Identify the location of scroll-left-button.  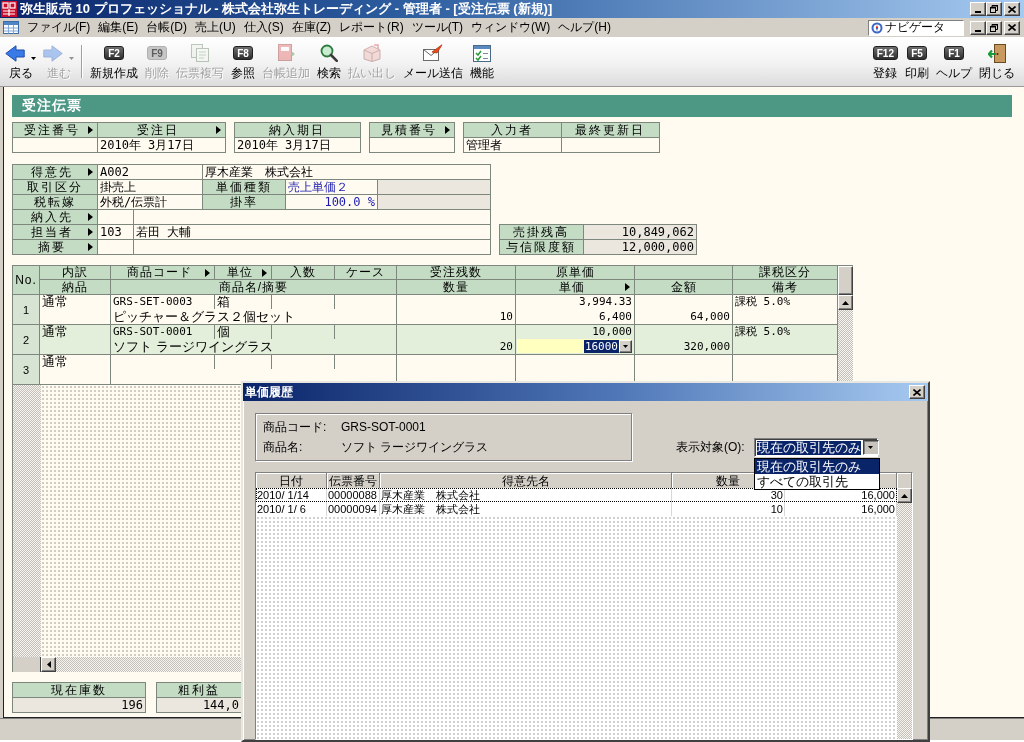
(48, 664).